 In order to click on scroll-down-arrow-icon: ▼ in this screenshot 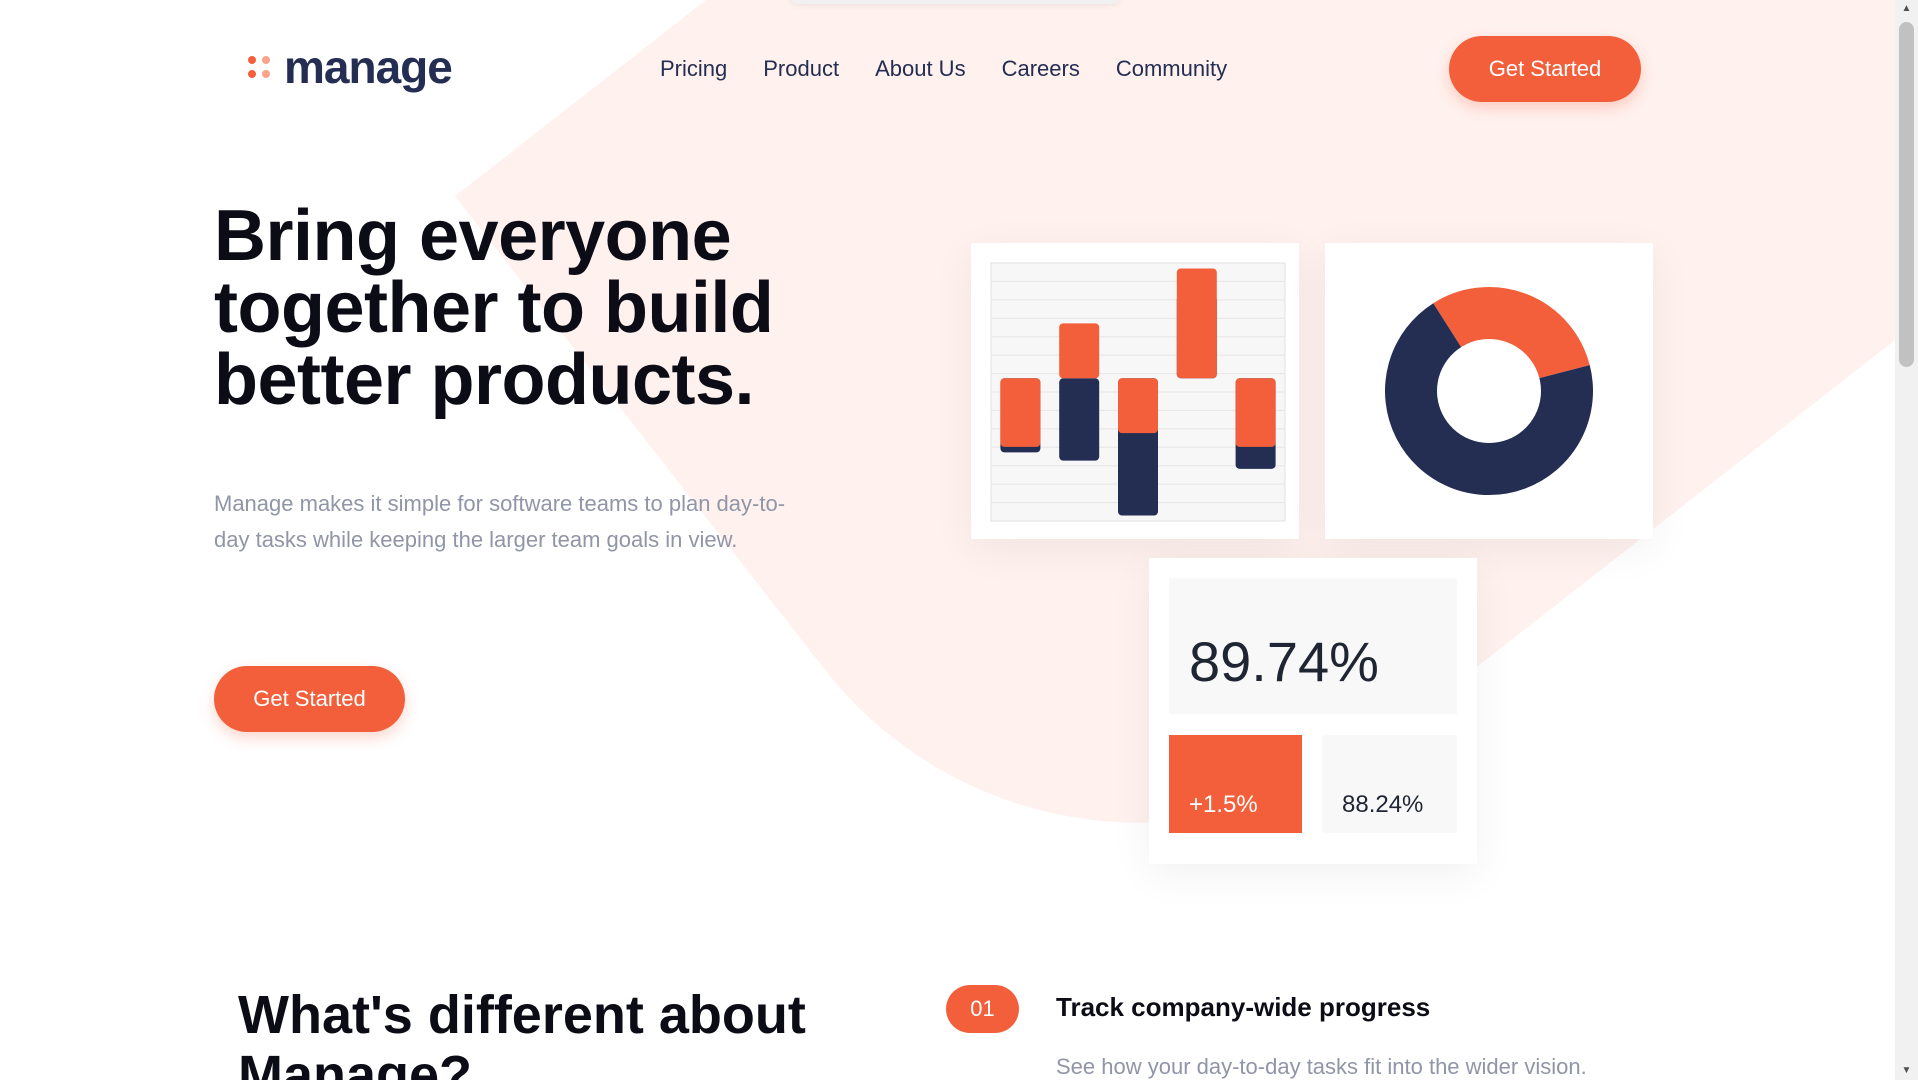, I will do `click(1906, 1071)`.